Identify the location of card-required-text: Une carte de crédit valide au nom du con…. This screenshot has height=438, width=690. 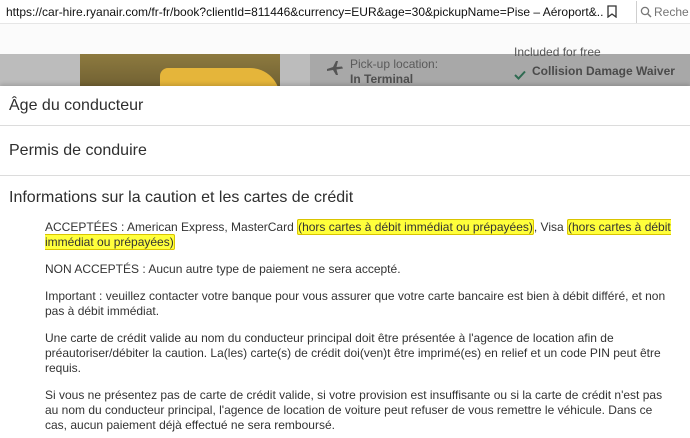
(353, 353).